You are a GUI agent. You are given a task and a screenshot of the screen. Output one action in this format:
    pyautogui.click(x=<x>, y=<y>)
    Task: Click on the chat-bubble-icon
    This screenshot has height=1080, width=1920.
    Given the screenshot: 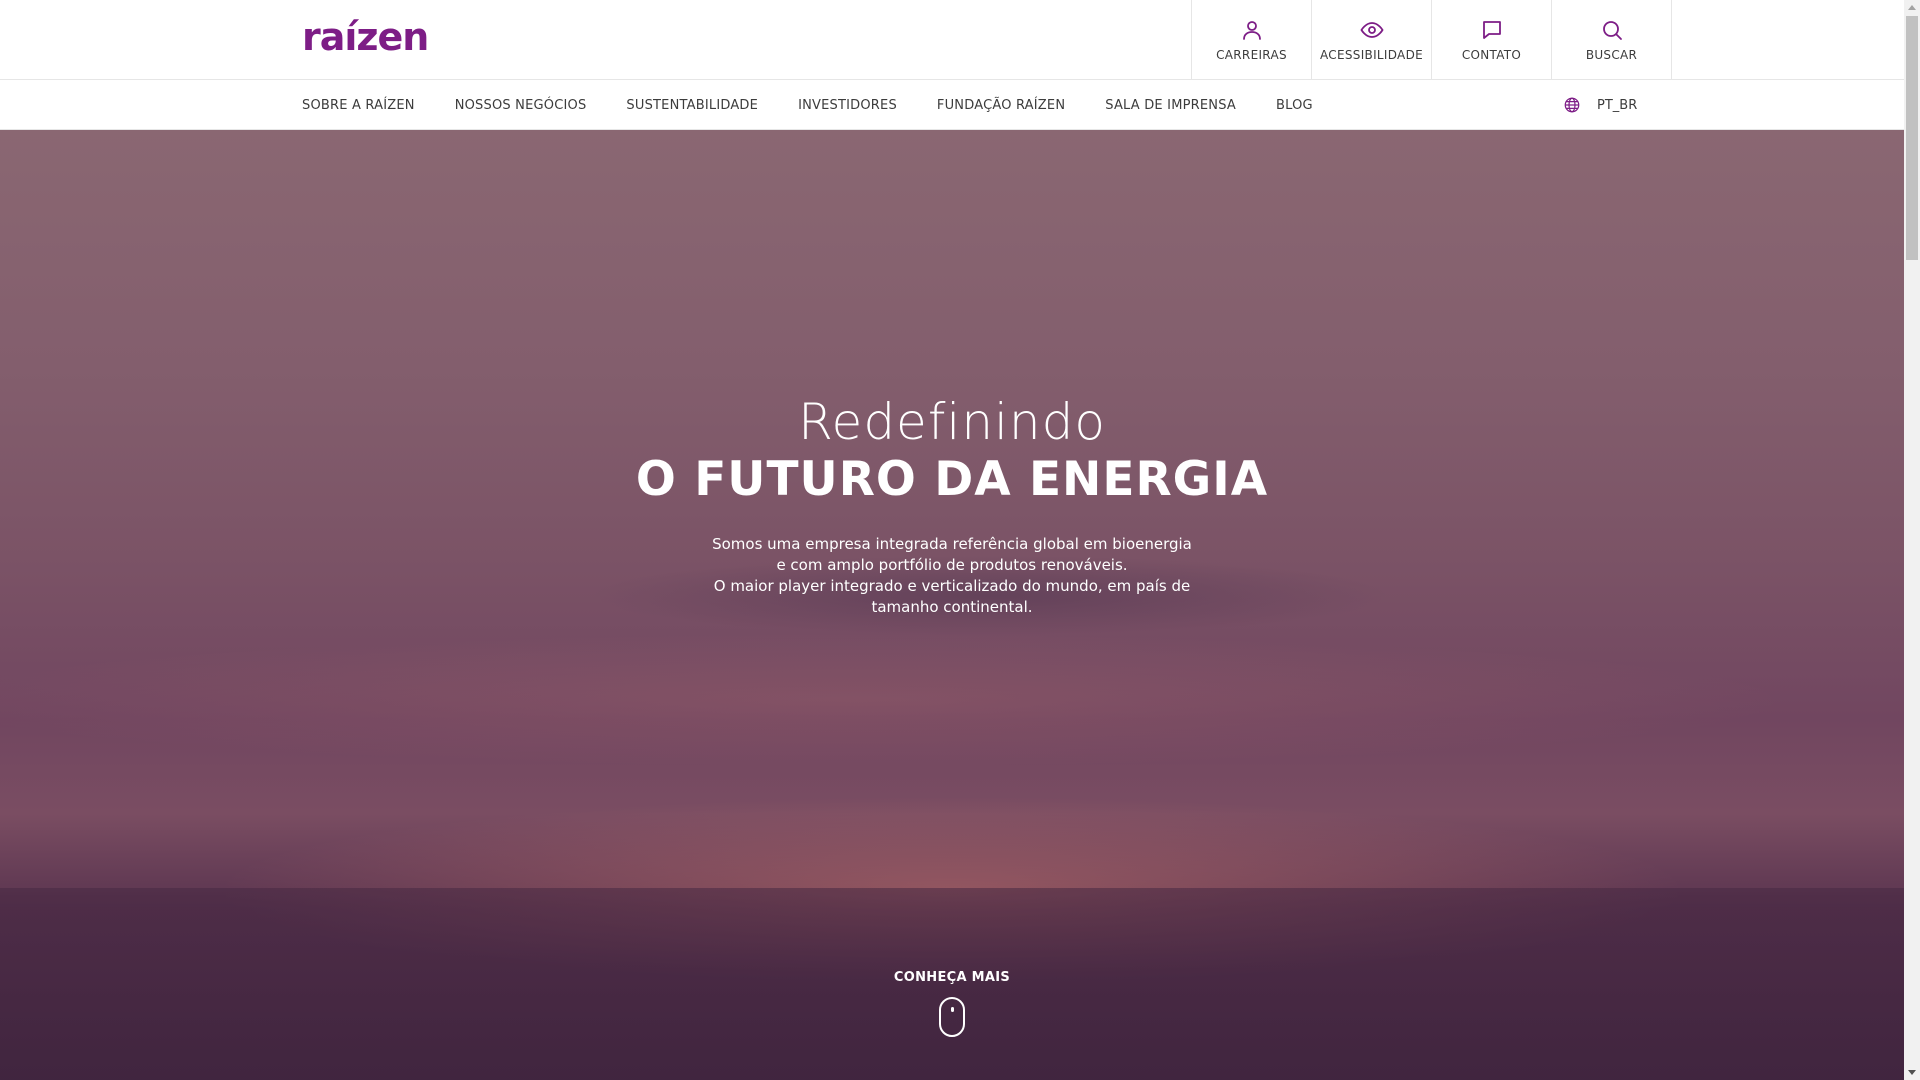 What is the action you would take?
    pyautogui.click(x=1491, y=29)
    